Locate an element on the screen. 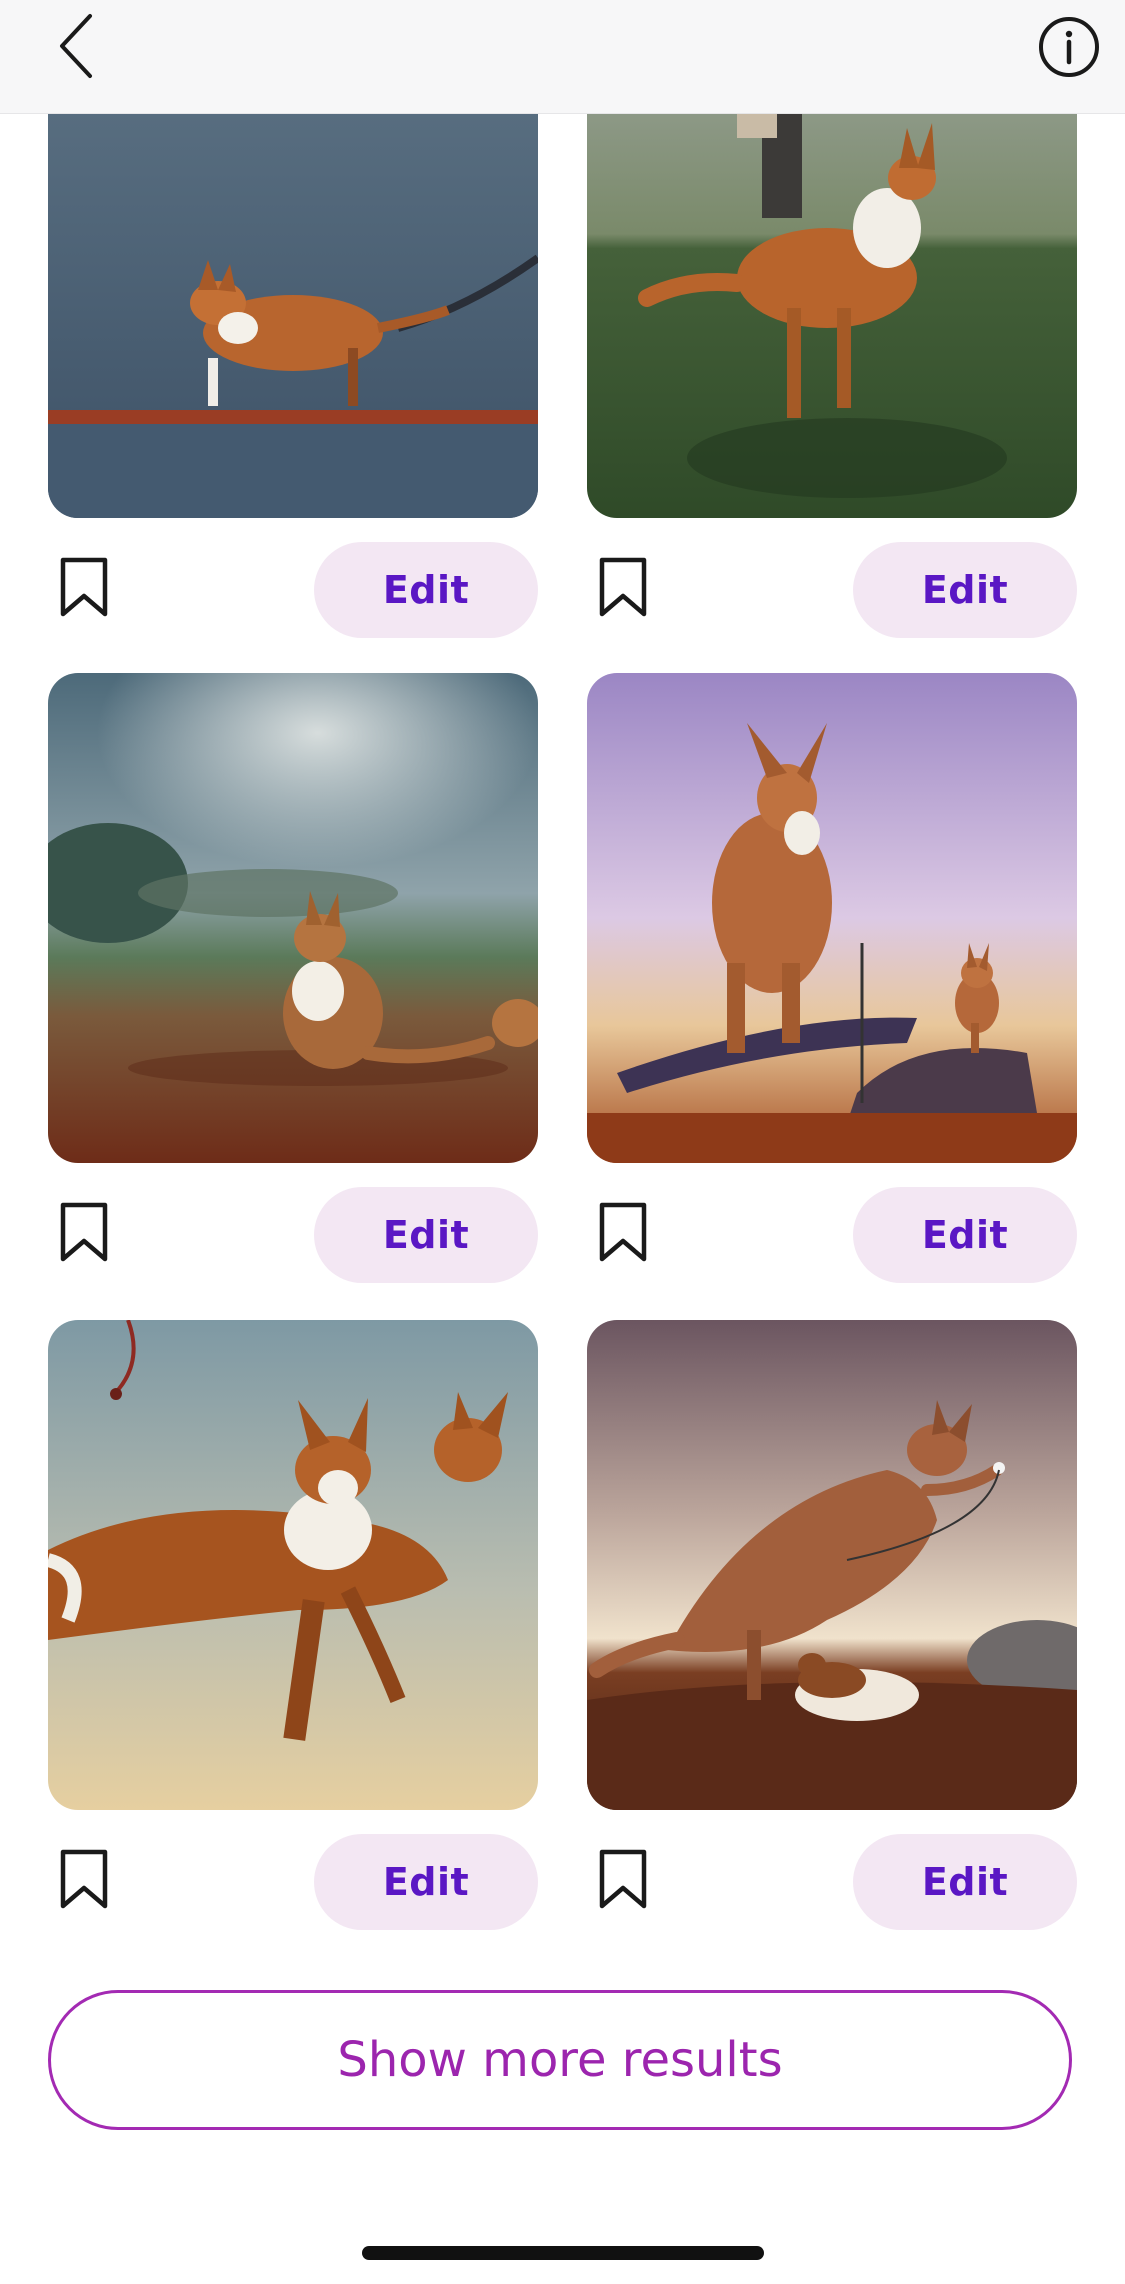 This screenshot has width=1125, height=2284. top-bar is located at coordinates (562, 57).